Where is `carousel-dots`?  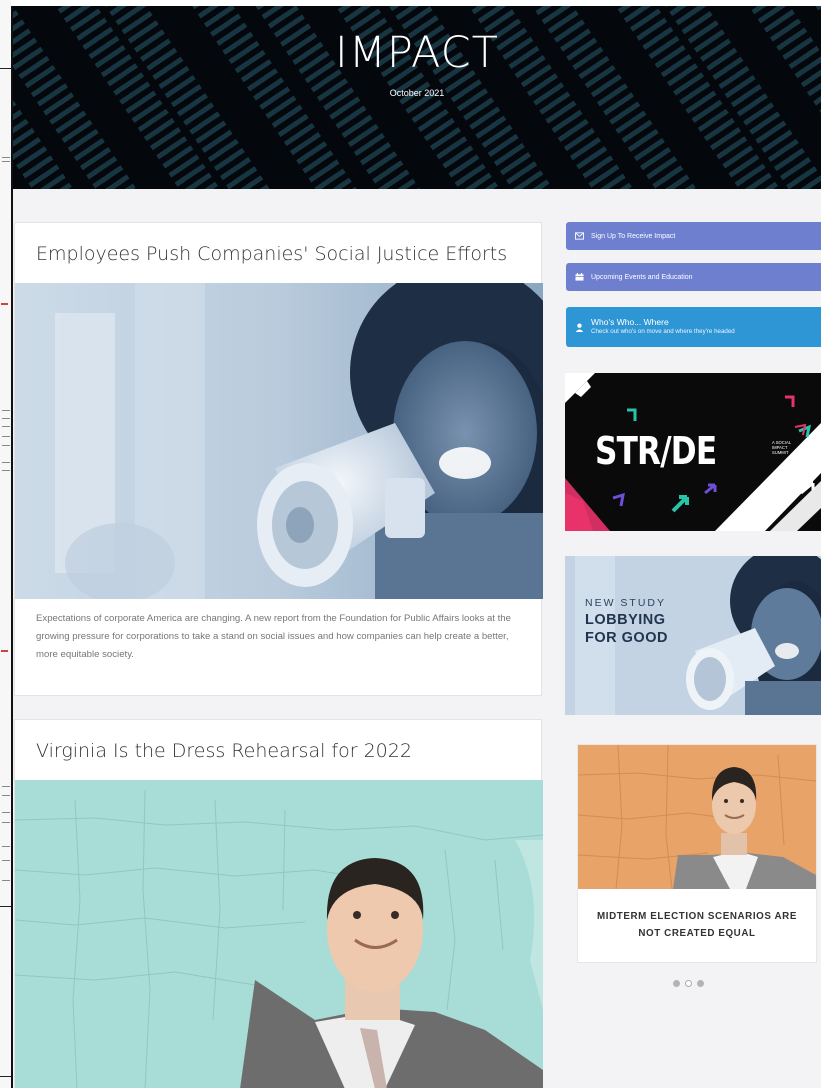
carousel-dots is located at coordinates (688, 983).